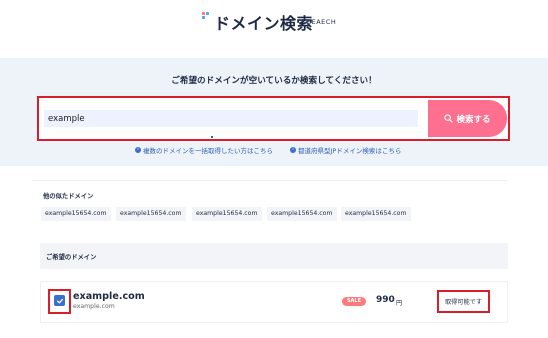  I want to click on prefecture-jp-link-label: 都道府県型JPドメイン検索はこちら, so click(350, 151).